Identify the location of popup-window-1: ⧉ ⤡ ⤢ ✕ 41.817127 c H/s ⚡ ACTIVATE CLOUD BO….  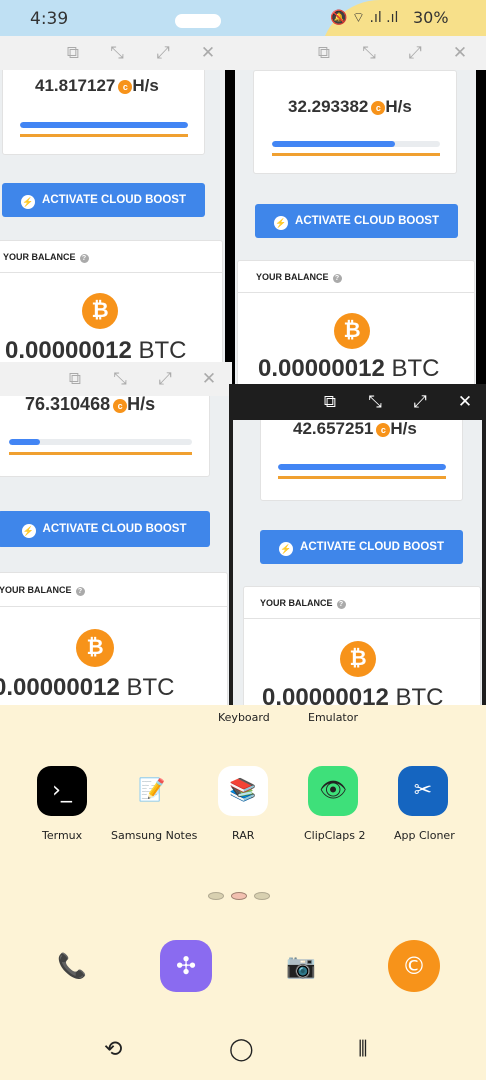
(112, 202).